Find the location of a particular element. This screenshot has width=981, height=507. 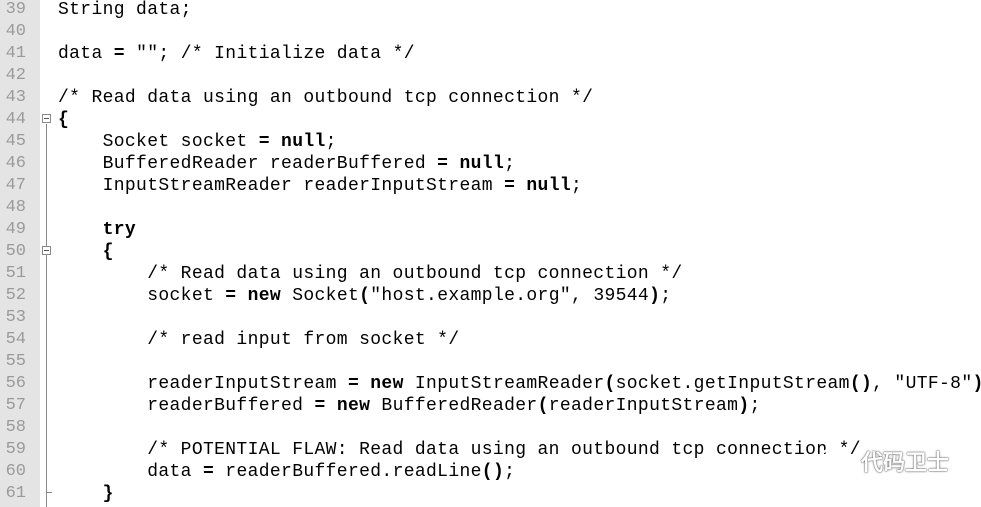

line-number: 42 is located at coordinates (15, 75).